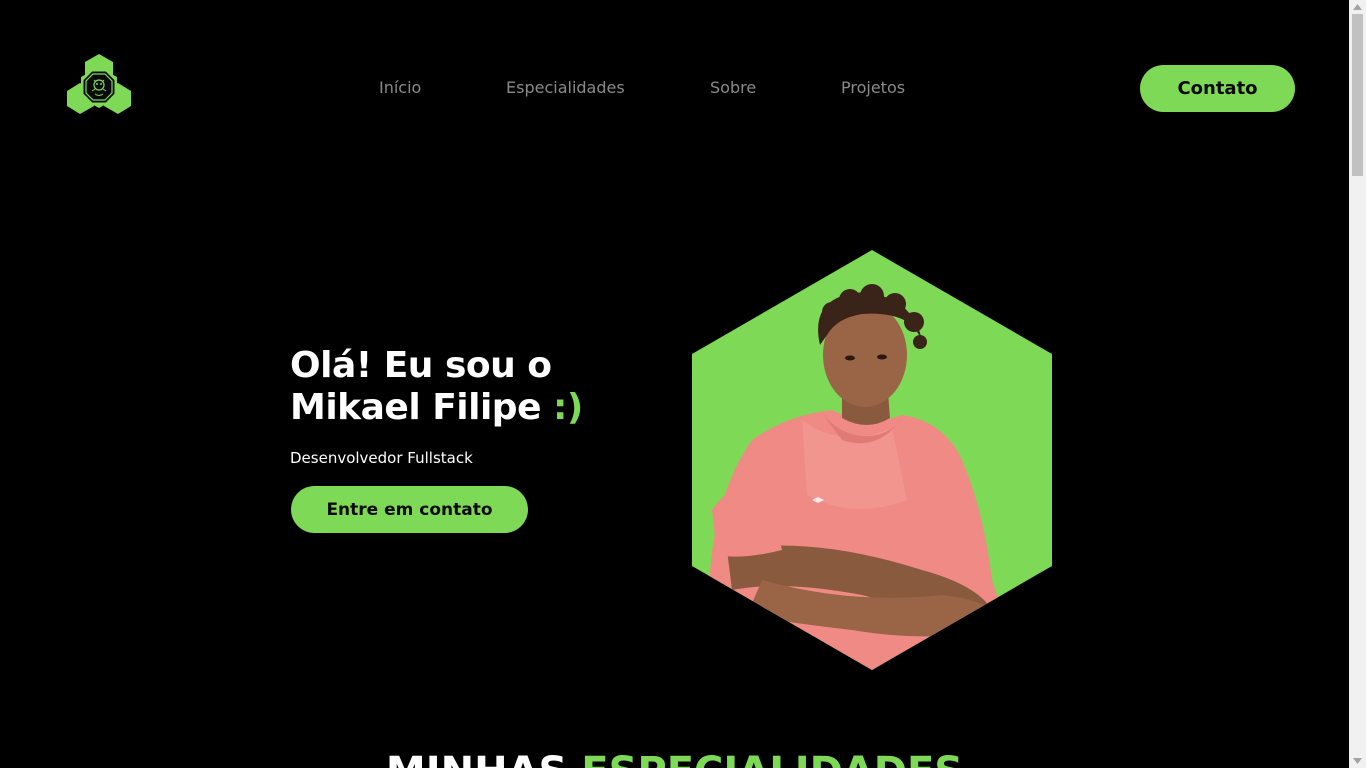  I want to click on nav-link-projetos: Projetos, so click(873, 87).